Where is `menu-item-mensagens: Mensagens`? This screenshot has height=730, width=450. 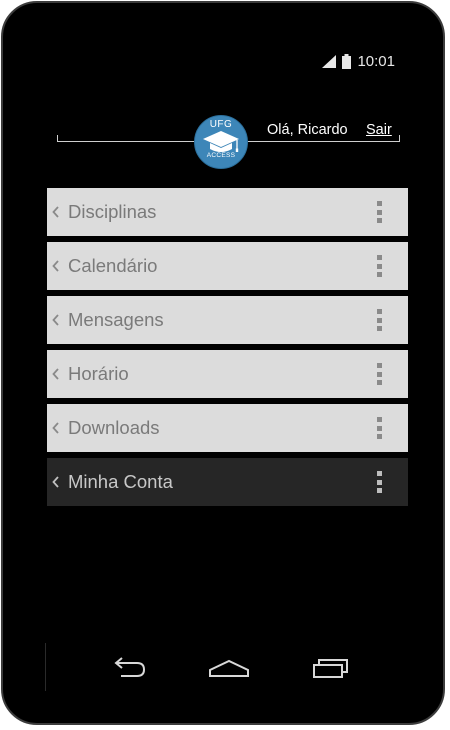
menu-item-mensagens: Mensagens is located at coordinates (227, 320).